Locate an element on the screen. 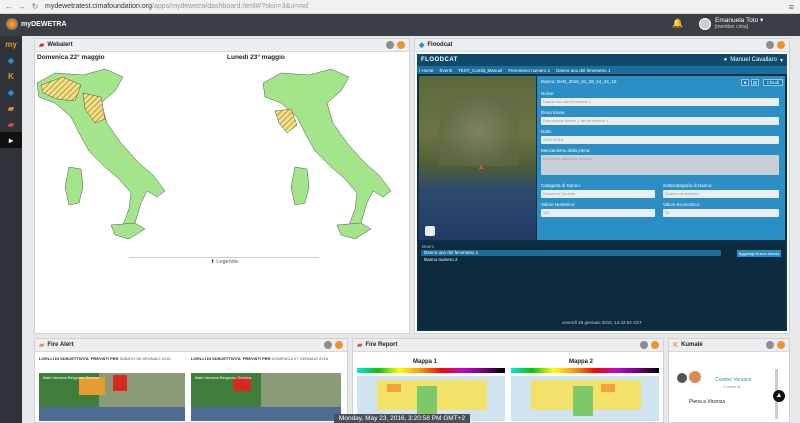 This screenshot has width=800, height=423. contact-time: 1 mese fa is located at coordinates (732, 386).